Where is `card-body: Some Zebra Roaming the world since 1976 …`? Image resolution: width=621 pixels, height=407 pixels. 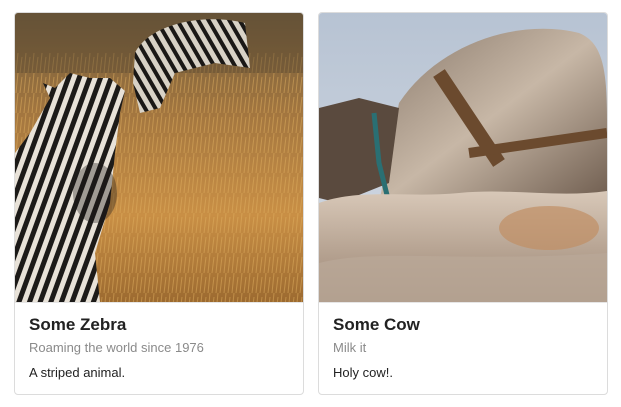
card-body: Some Zebra Roaming the world since 1976 … is located at coordinates (159, 348).